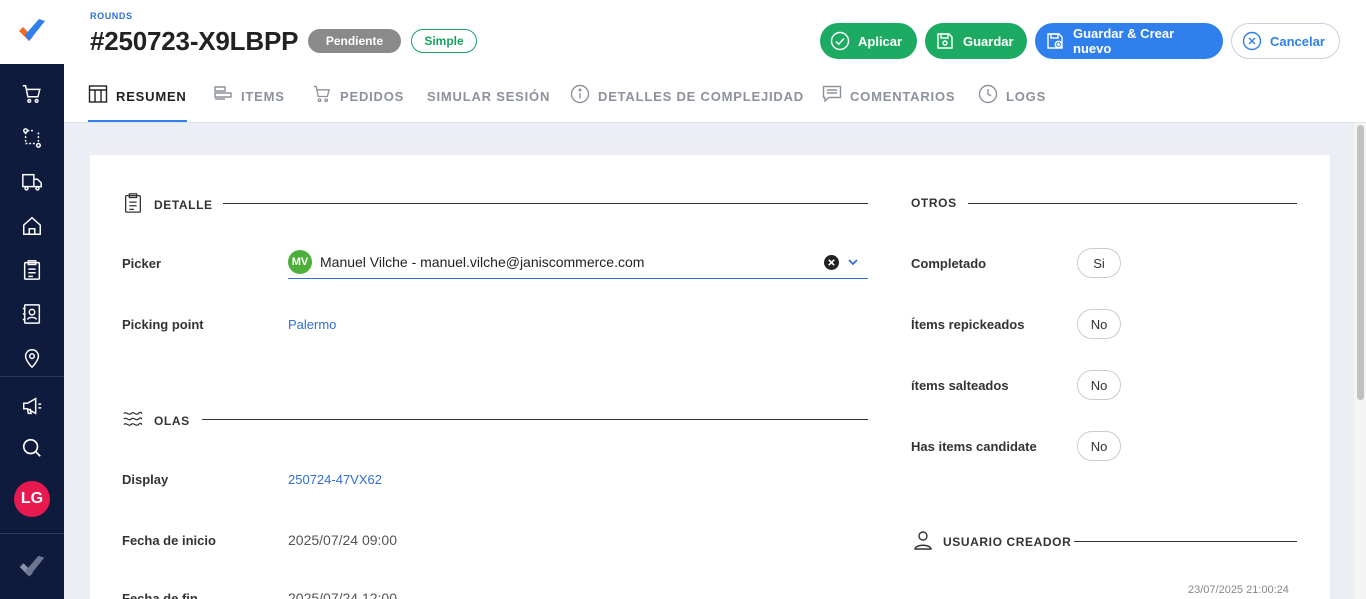 This screenshot has height=599, width=1366. What do you see at coordinates (949, 263) in the screenshot?
I see `completado-label: Completado` at bounding box center [949, 263].